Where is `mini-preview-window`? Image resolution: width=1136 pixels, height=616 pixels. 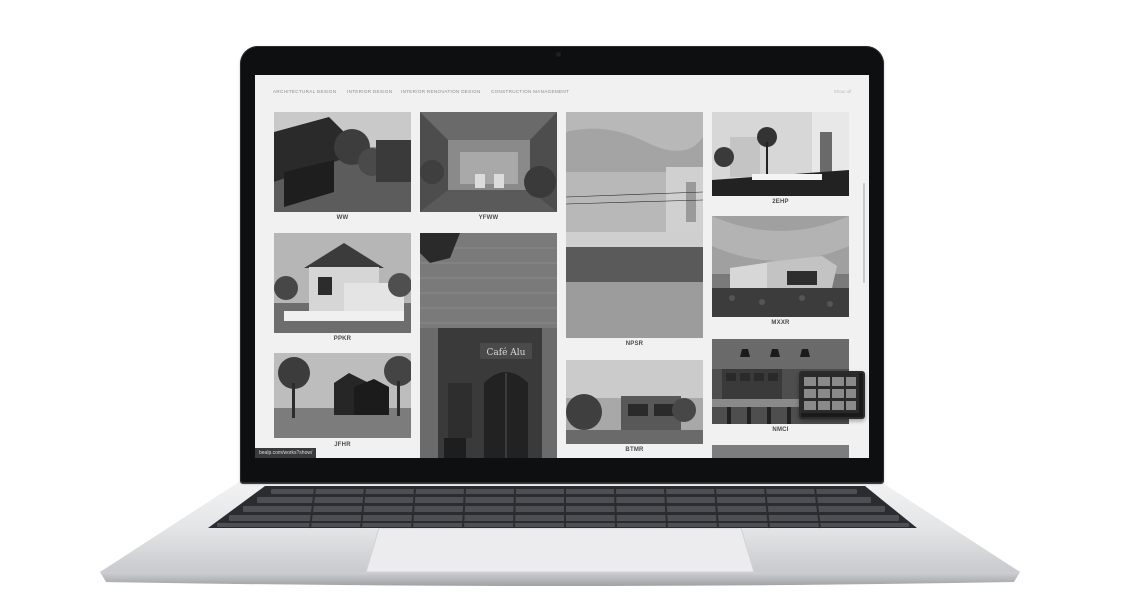 mini-preview-window is located at coordinates (832, 395).